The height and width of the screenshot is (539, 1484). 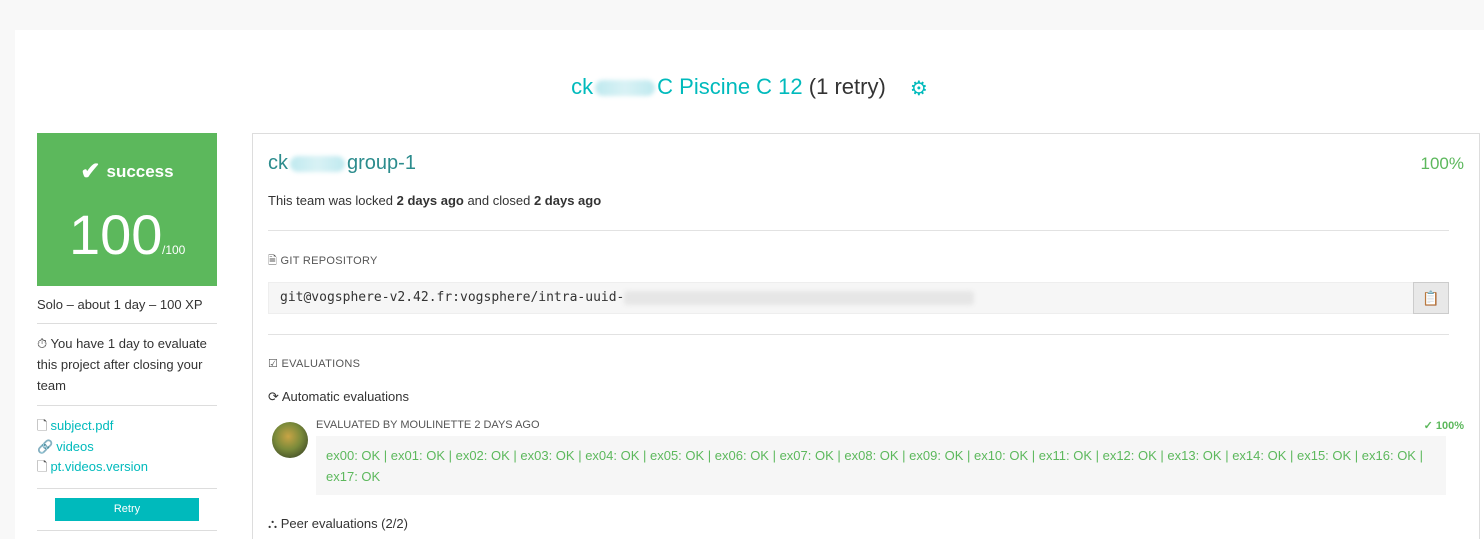 I want to click on gear-icon: ⚙, so click(x=919, y=88).